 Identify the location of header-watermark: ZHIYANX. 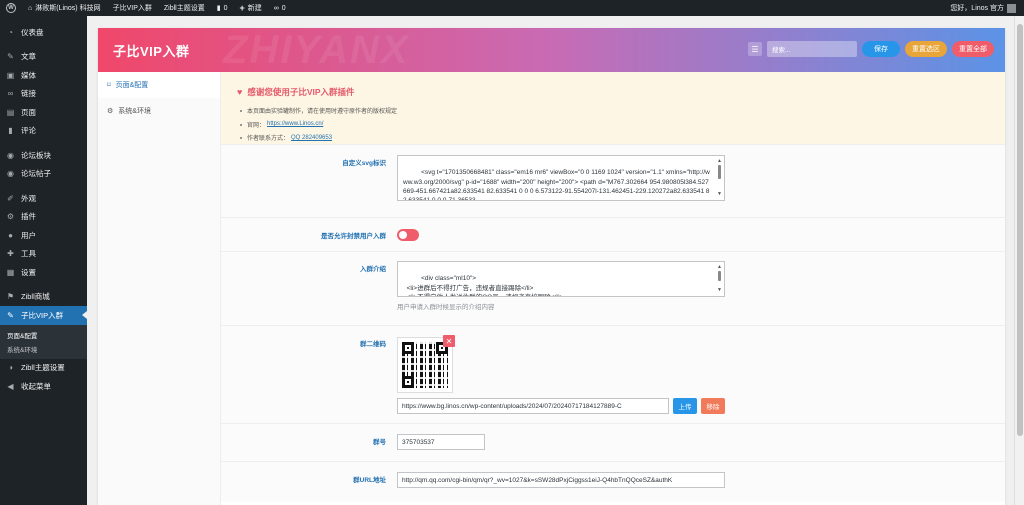
(316, 50).